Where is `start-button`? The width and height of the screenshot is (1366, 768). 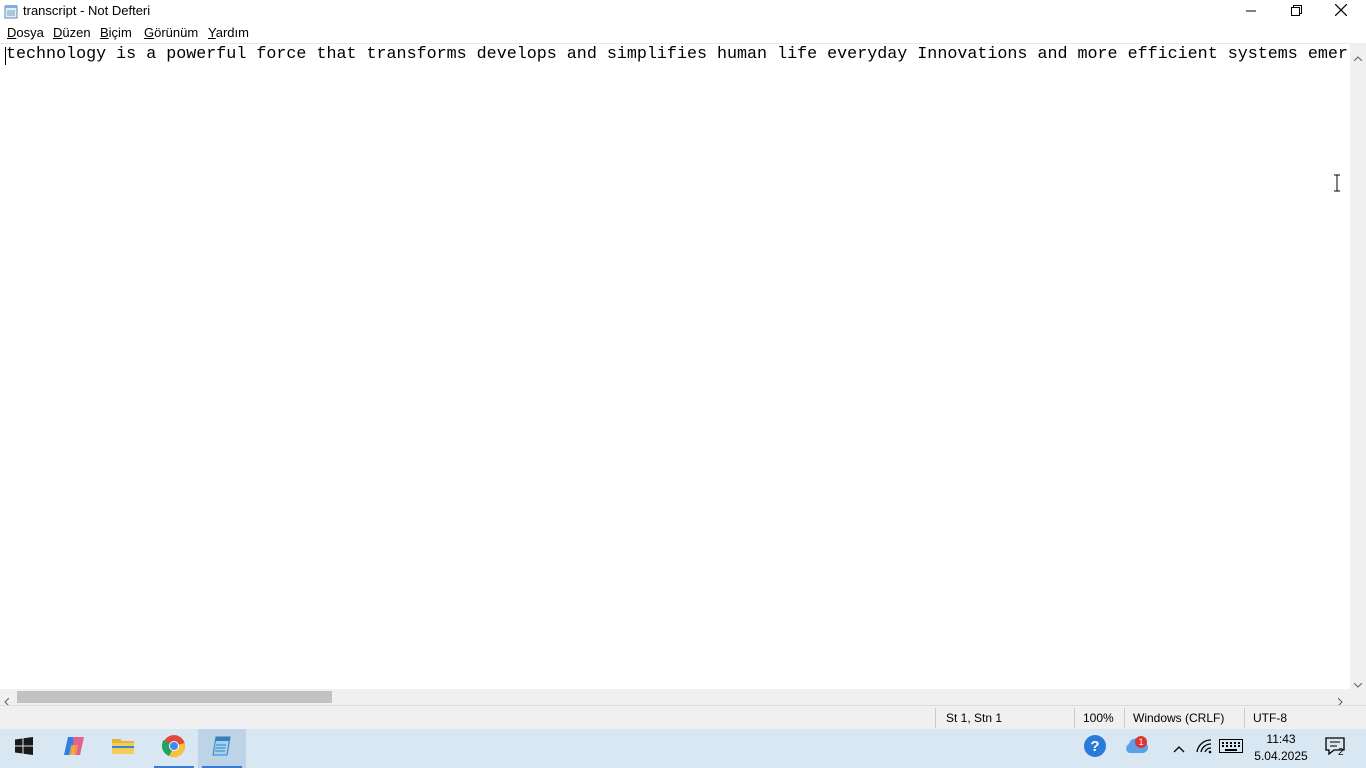
start-button is located at coordinates (24, 748).